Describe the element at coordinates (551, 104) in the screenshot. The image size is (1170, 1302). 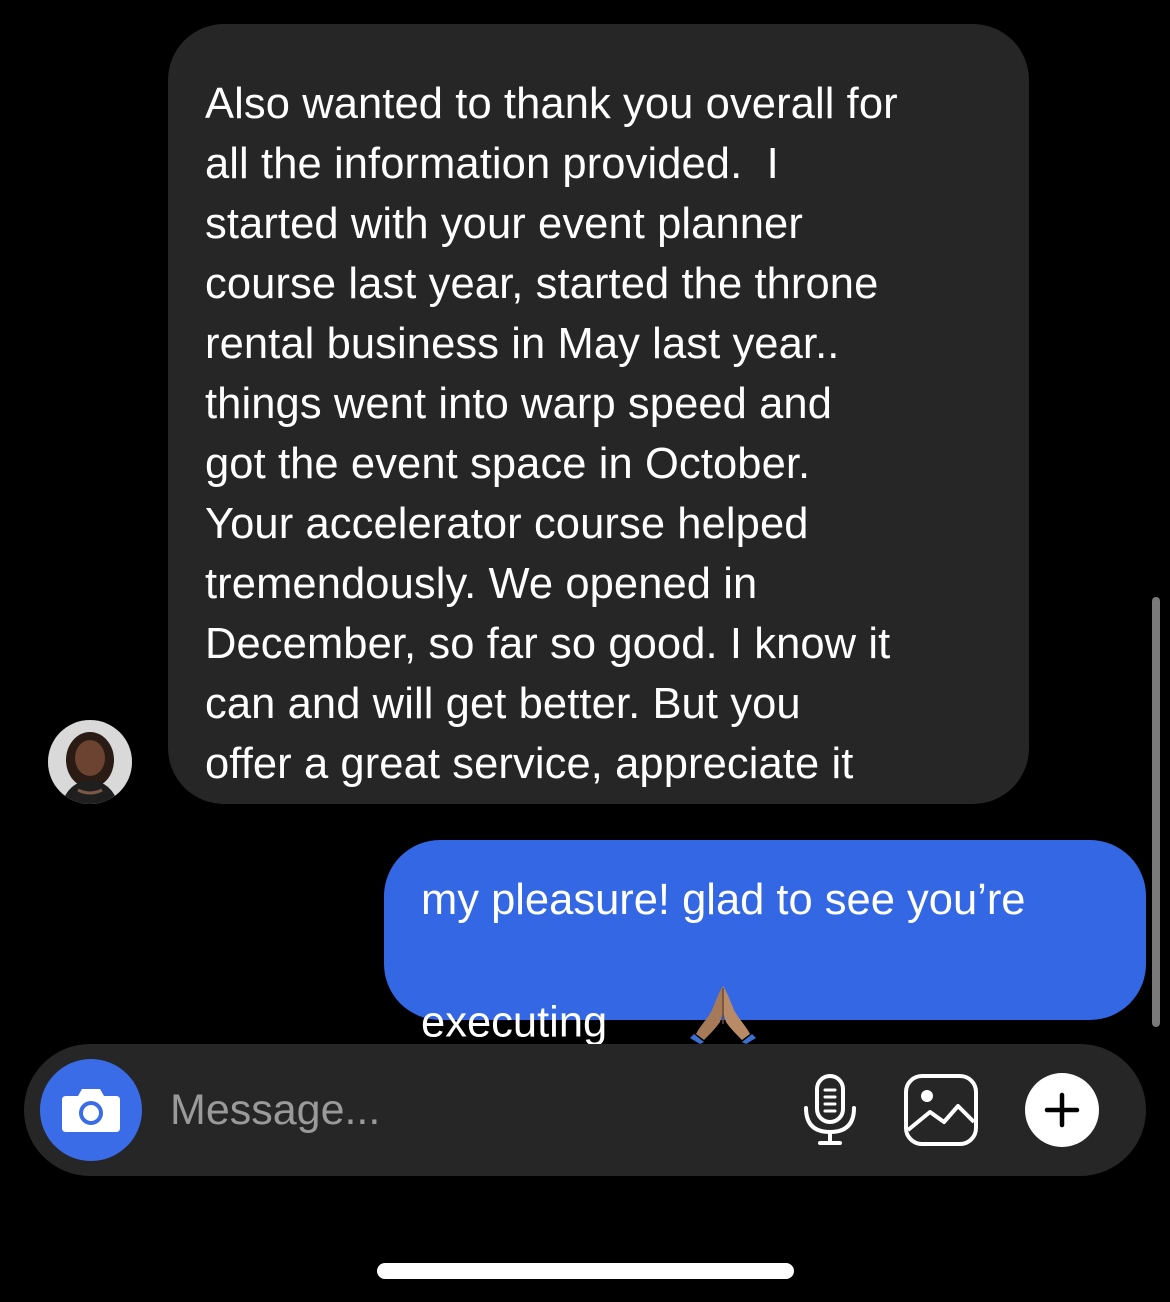
I see `message-line: Also wanted to thank you overall for` at that location.